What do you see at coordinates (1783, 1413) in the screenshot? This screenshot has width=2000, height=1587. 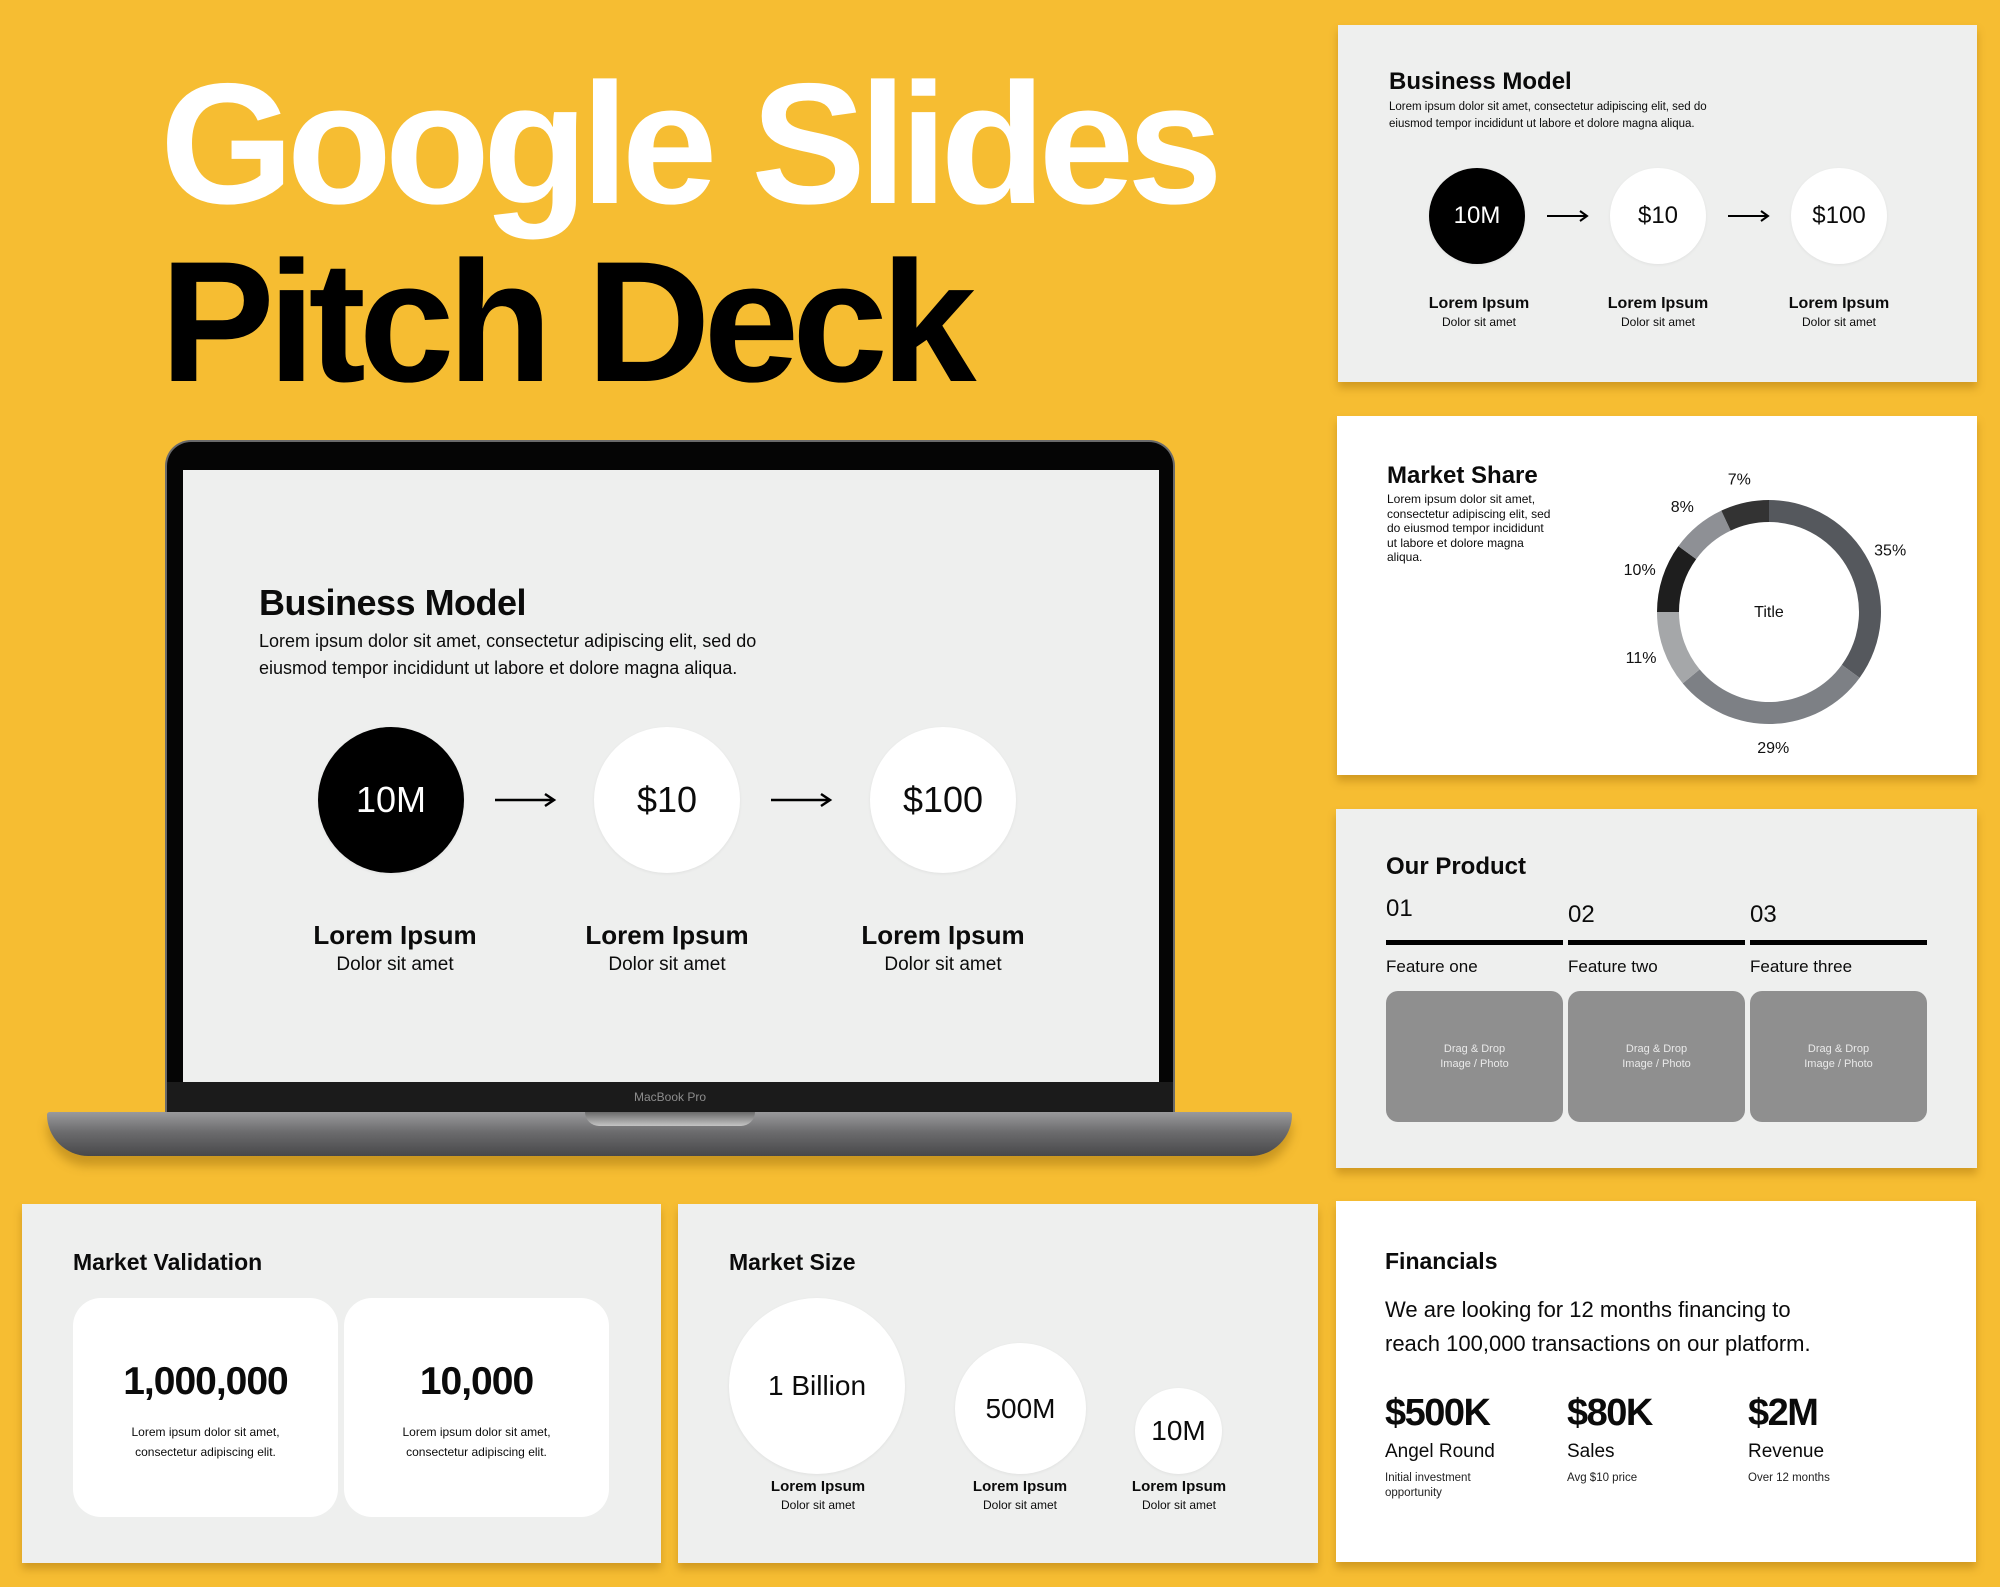 I see `metric-value: $2M` at bounding box center [1783, 1413].